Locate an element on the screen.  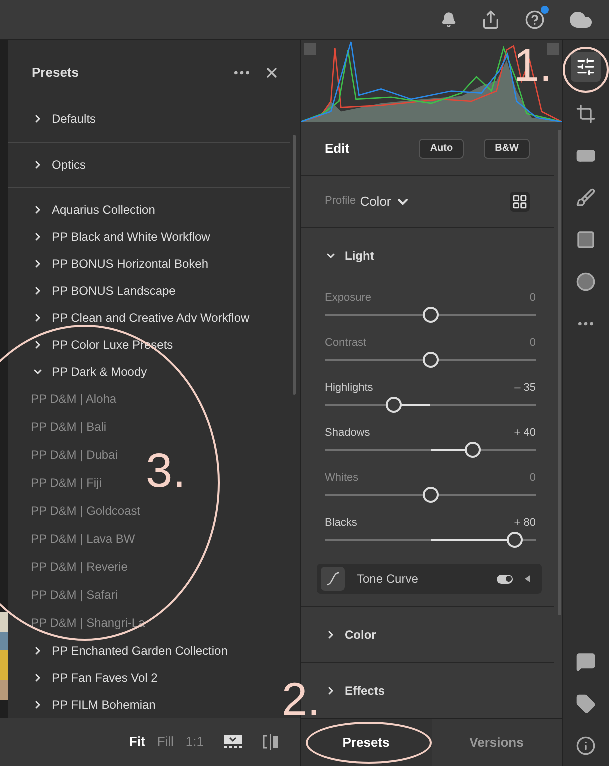
preset-group: PP BONUS Landscape is located at coordinates (92, 290).